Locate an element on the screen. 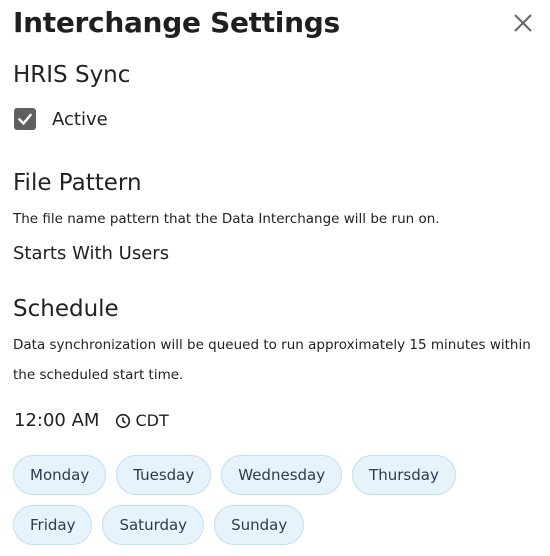 The height and width of the screenshot is (556, 550). hris-sync-title: HRIS Sync is located at coordinates (72, 75).